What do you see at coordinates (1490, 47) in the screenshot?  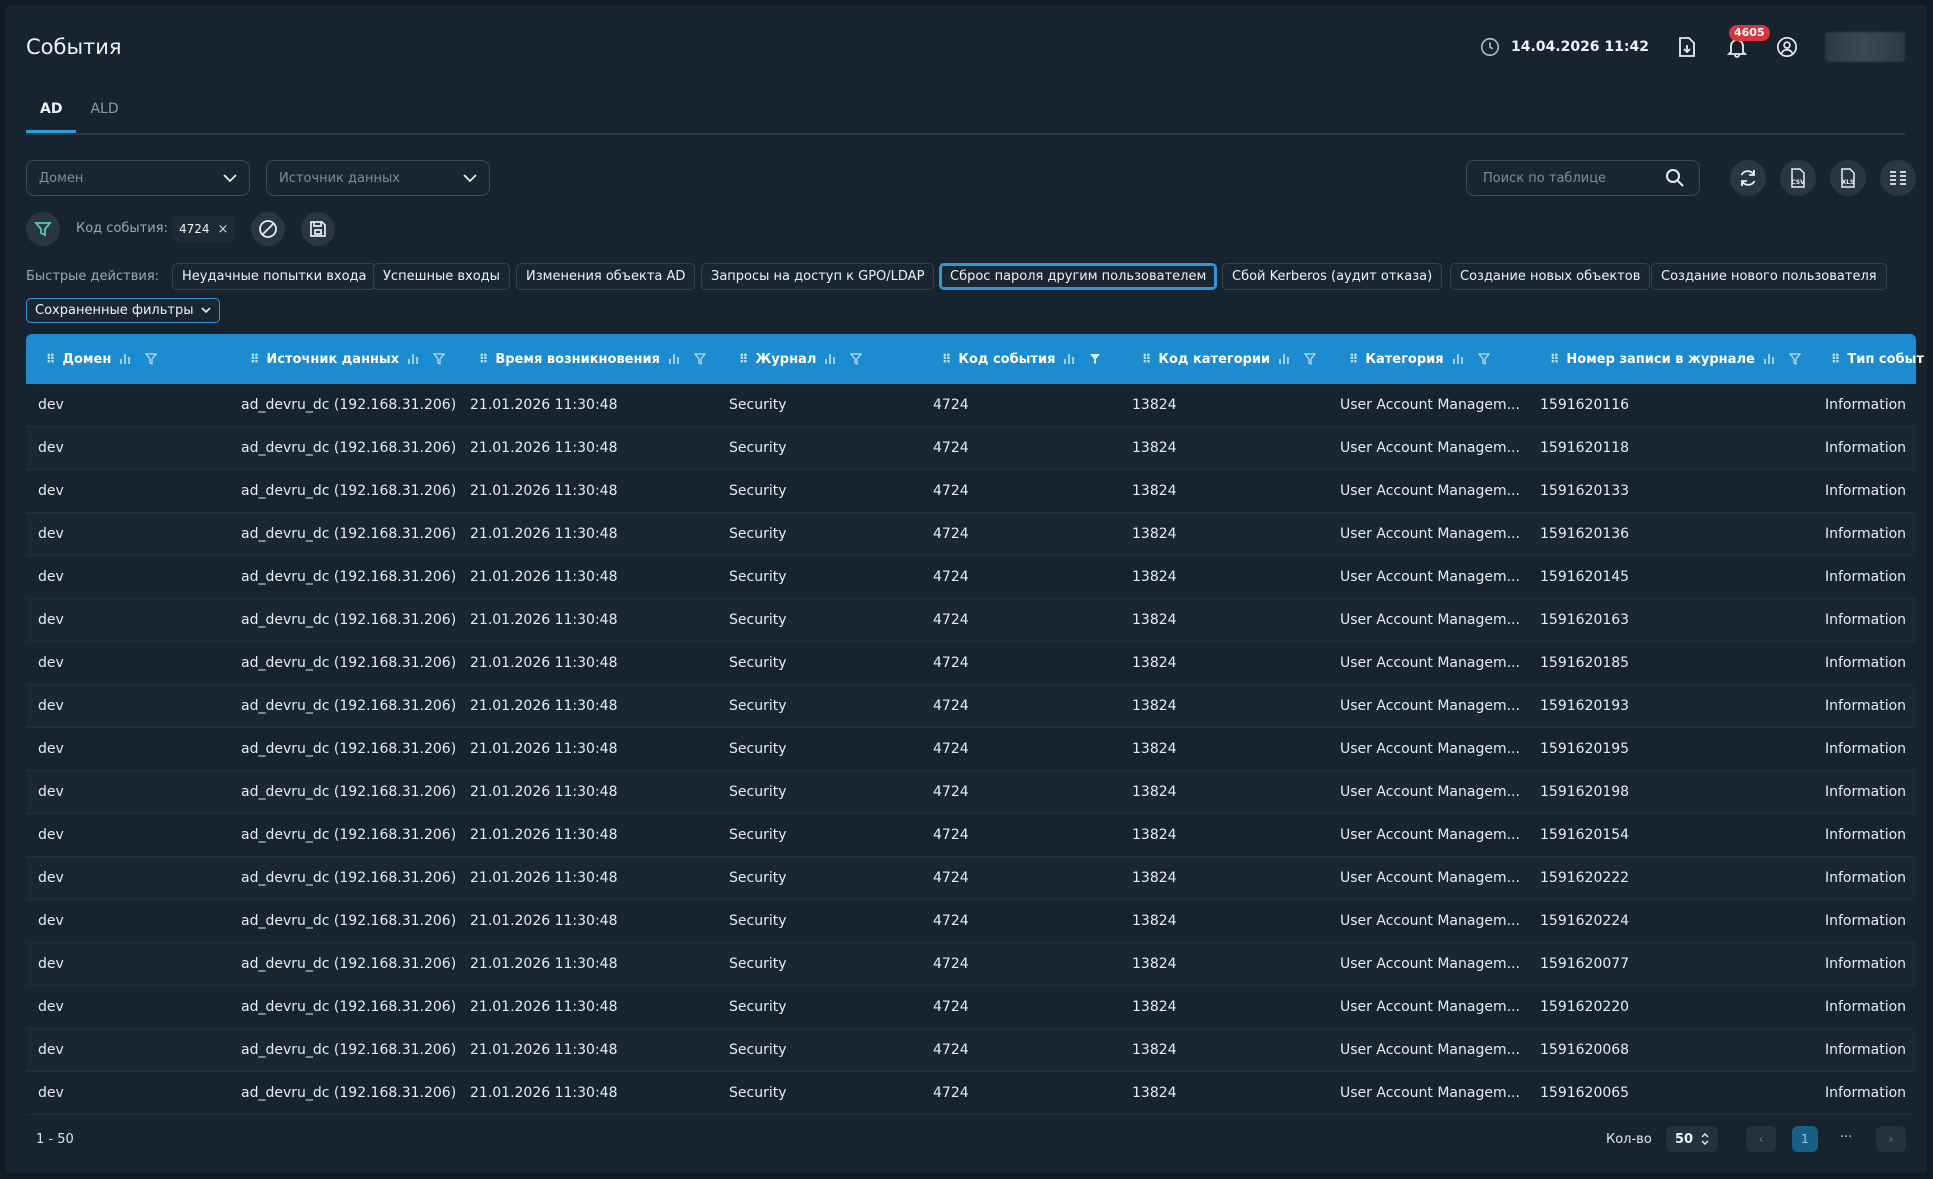 I see `clock-icon` at bounding box center [1490, 47].